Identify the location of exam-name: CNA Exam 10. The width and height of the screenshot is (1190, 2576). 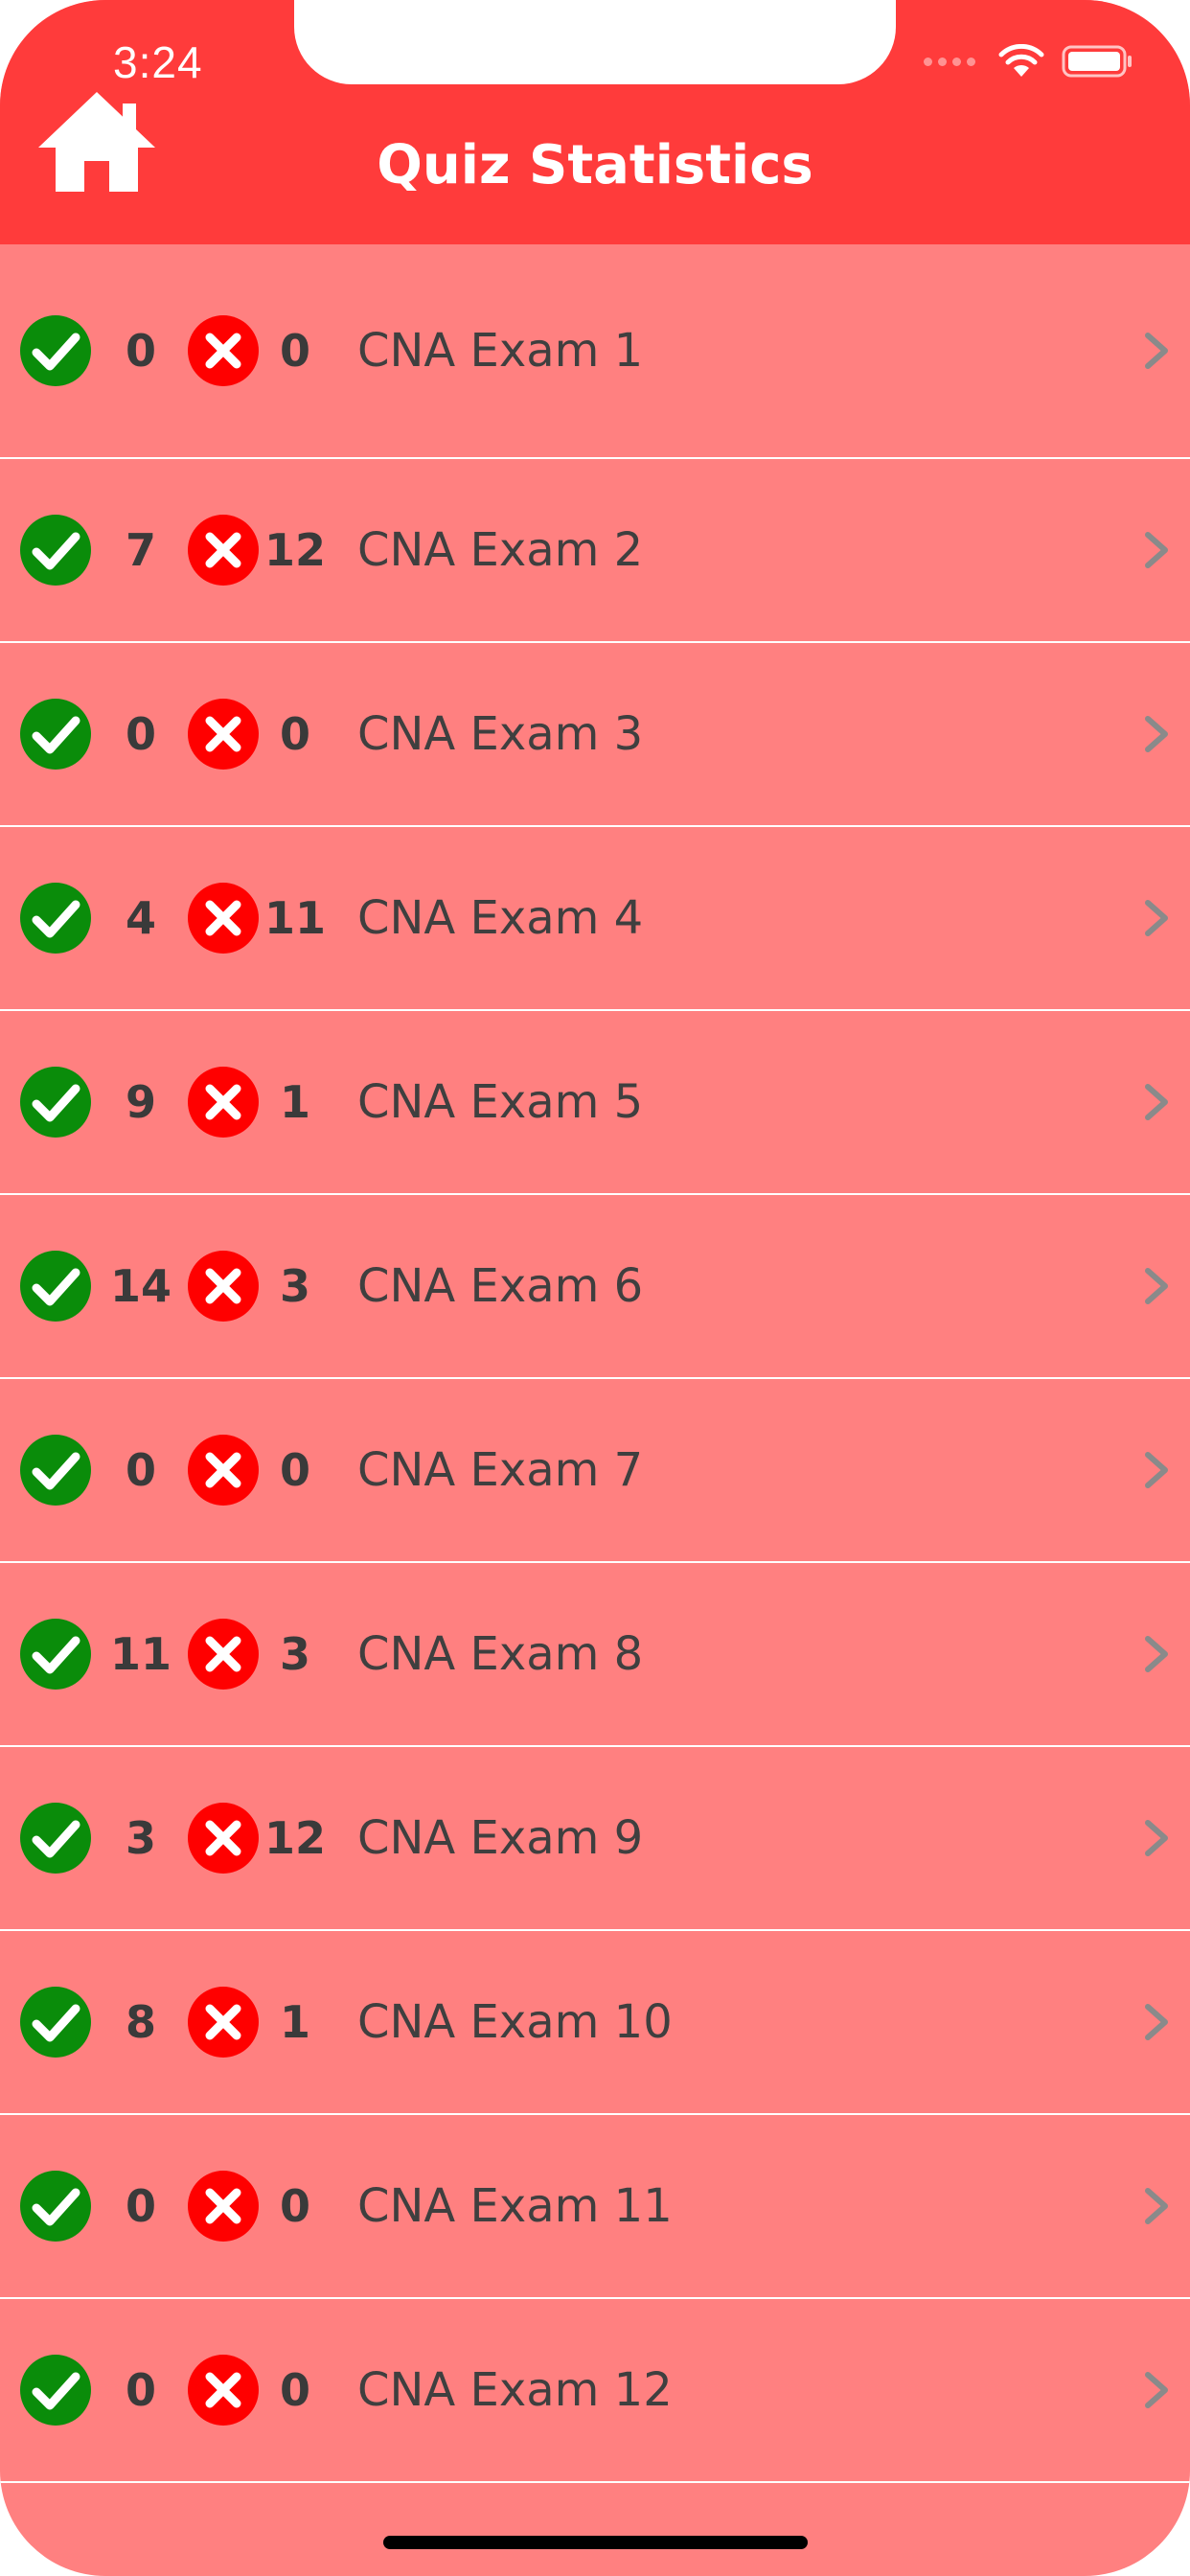
(515, 2022).